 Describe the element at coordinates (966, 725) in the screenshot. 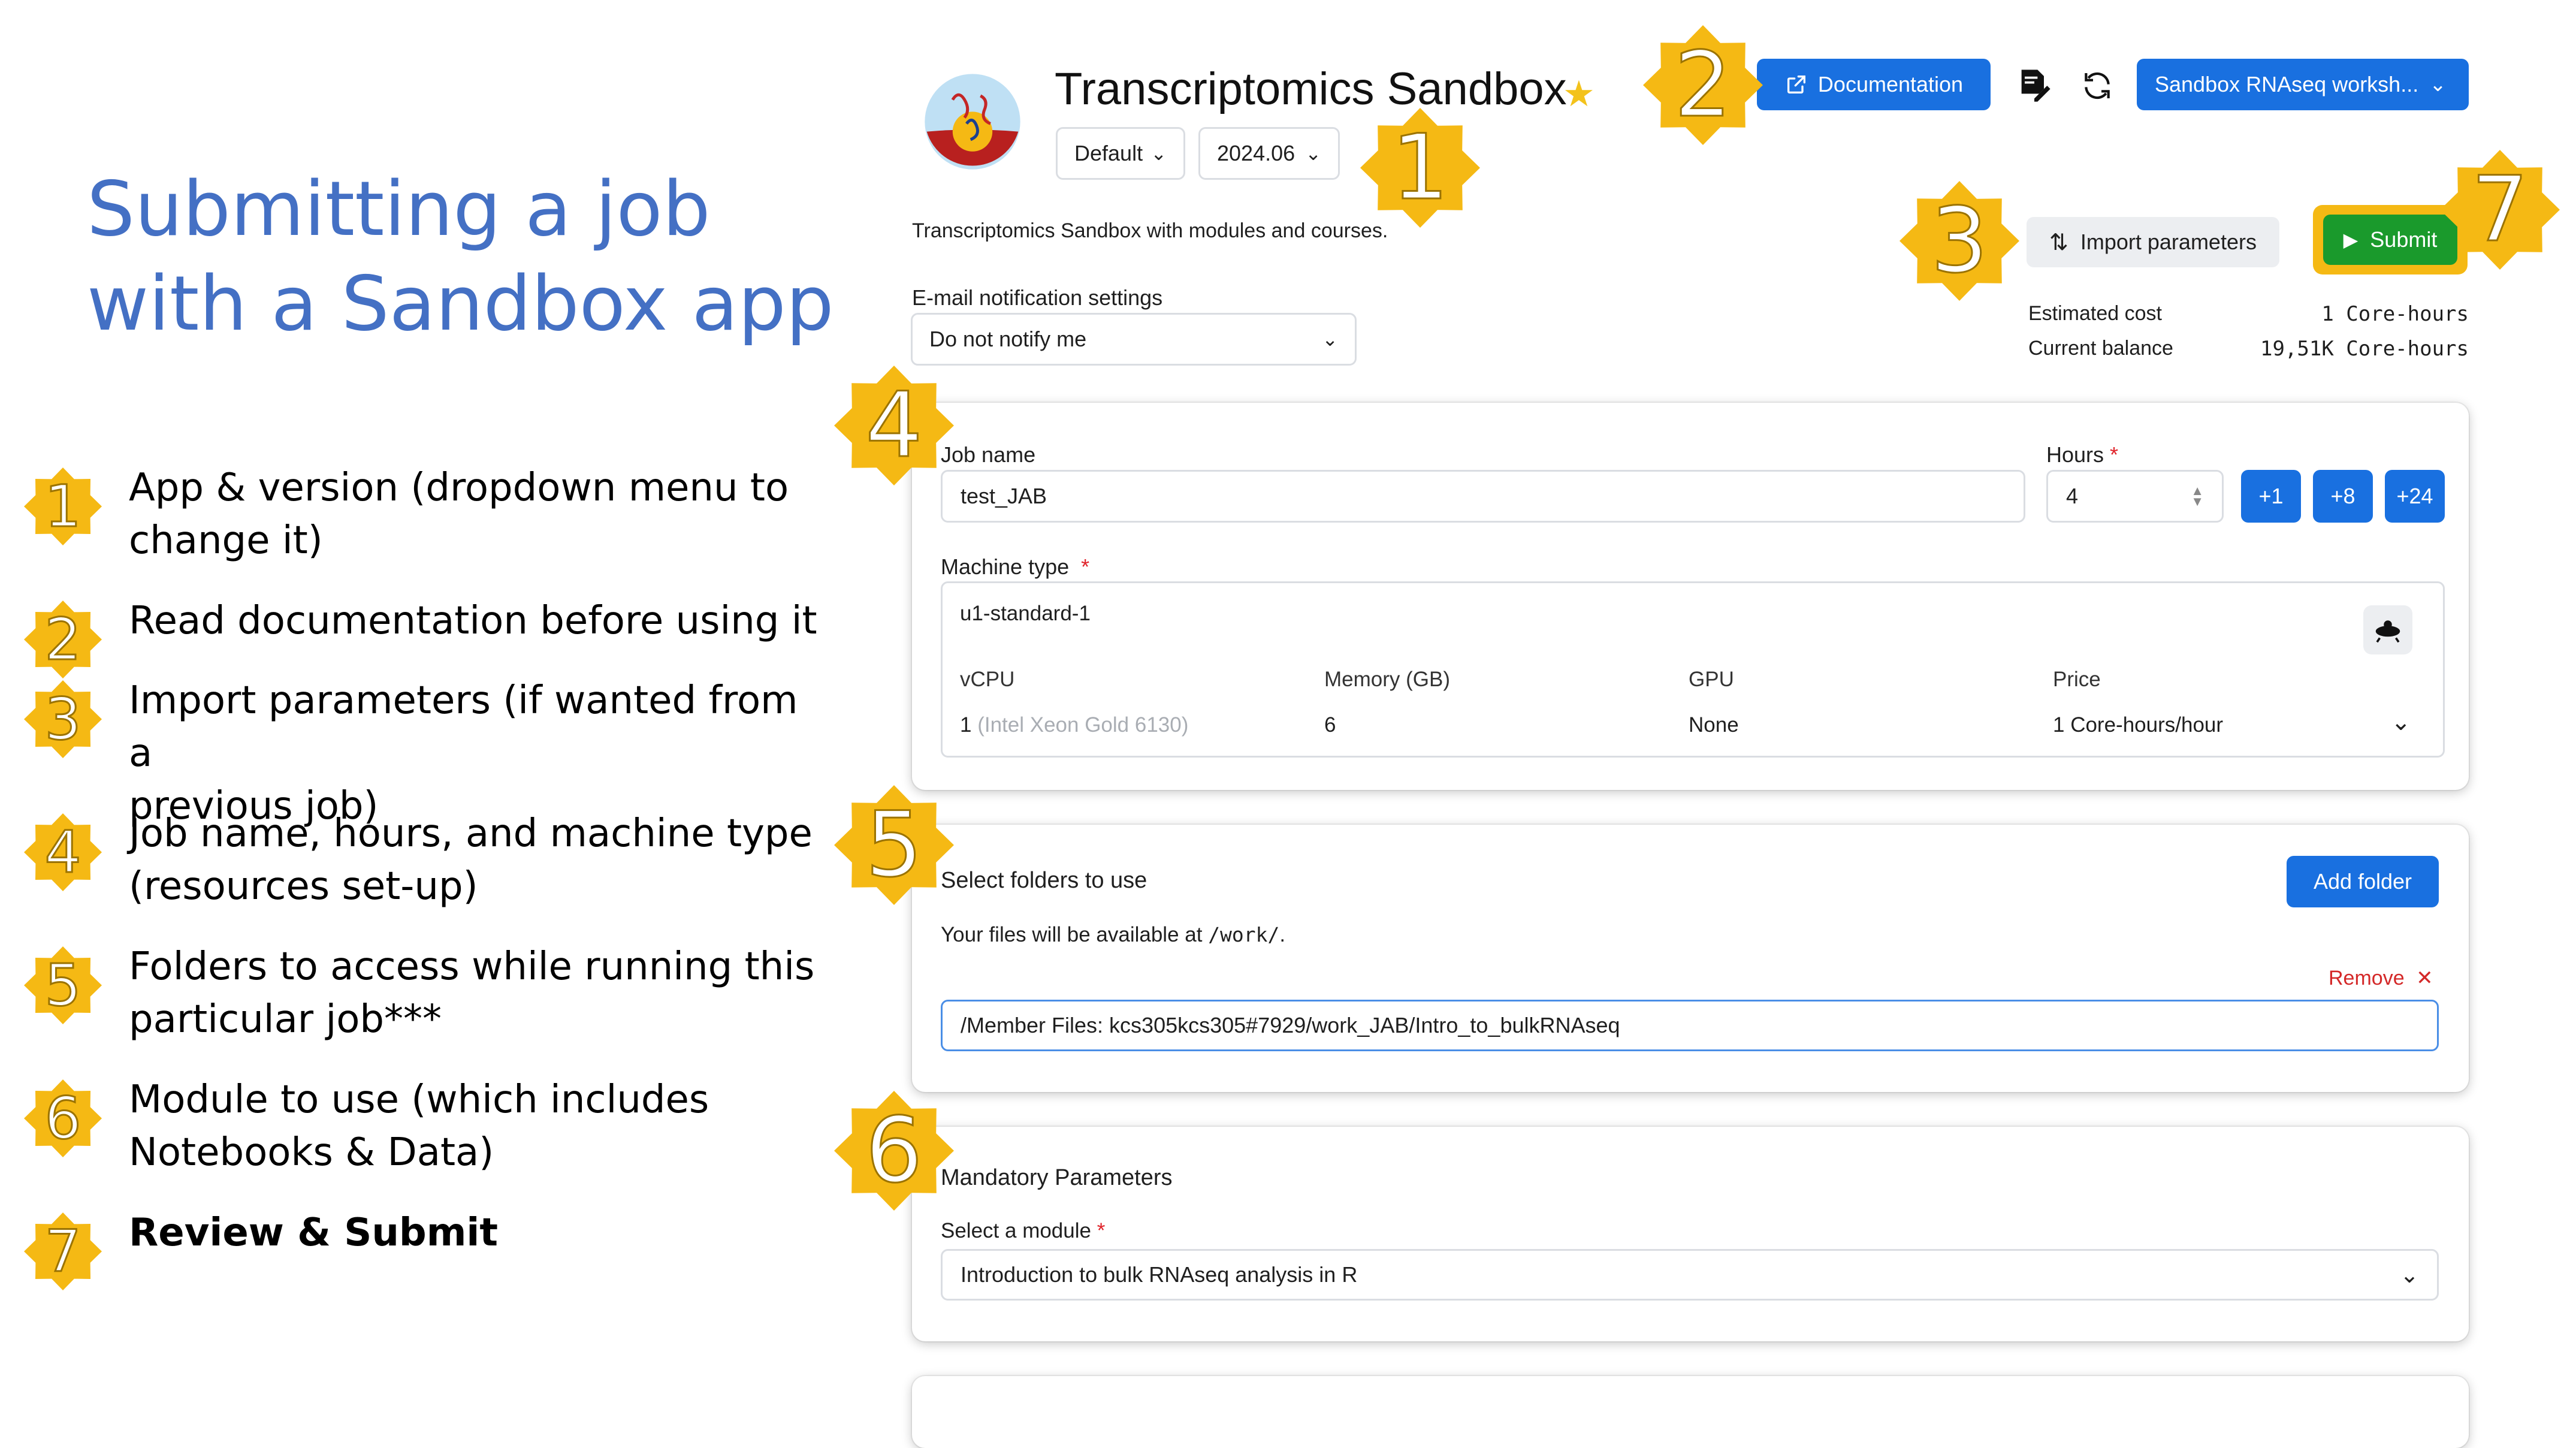

I see `vcpu-count: 1` at that location.